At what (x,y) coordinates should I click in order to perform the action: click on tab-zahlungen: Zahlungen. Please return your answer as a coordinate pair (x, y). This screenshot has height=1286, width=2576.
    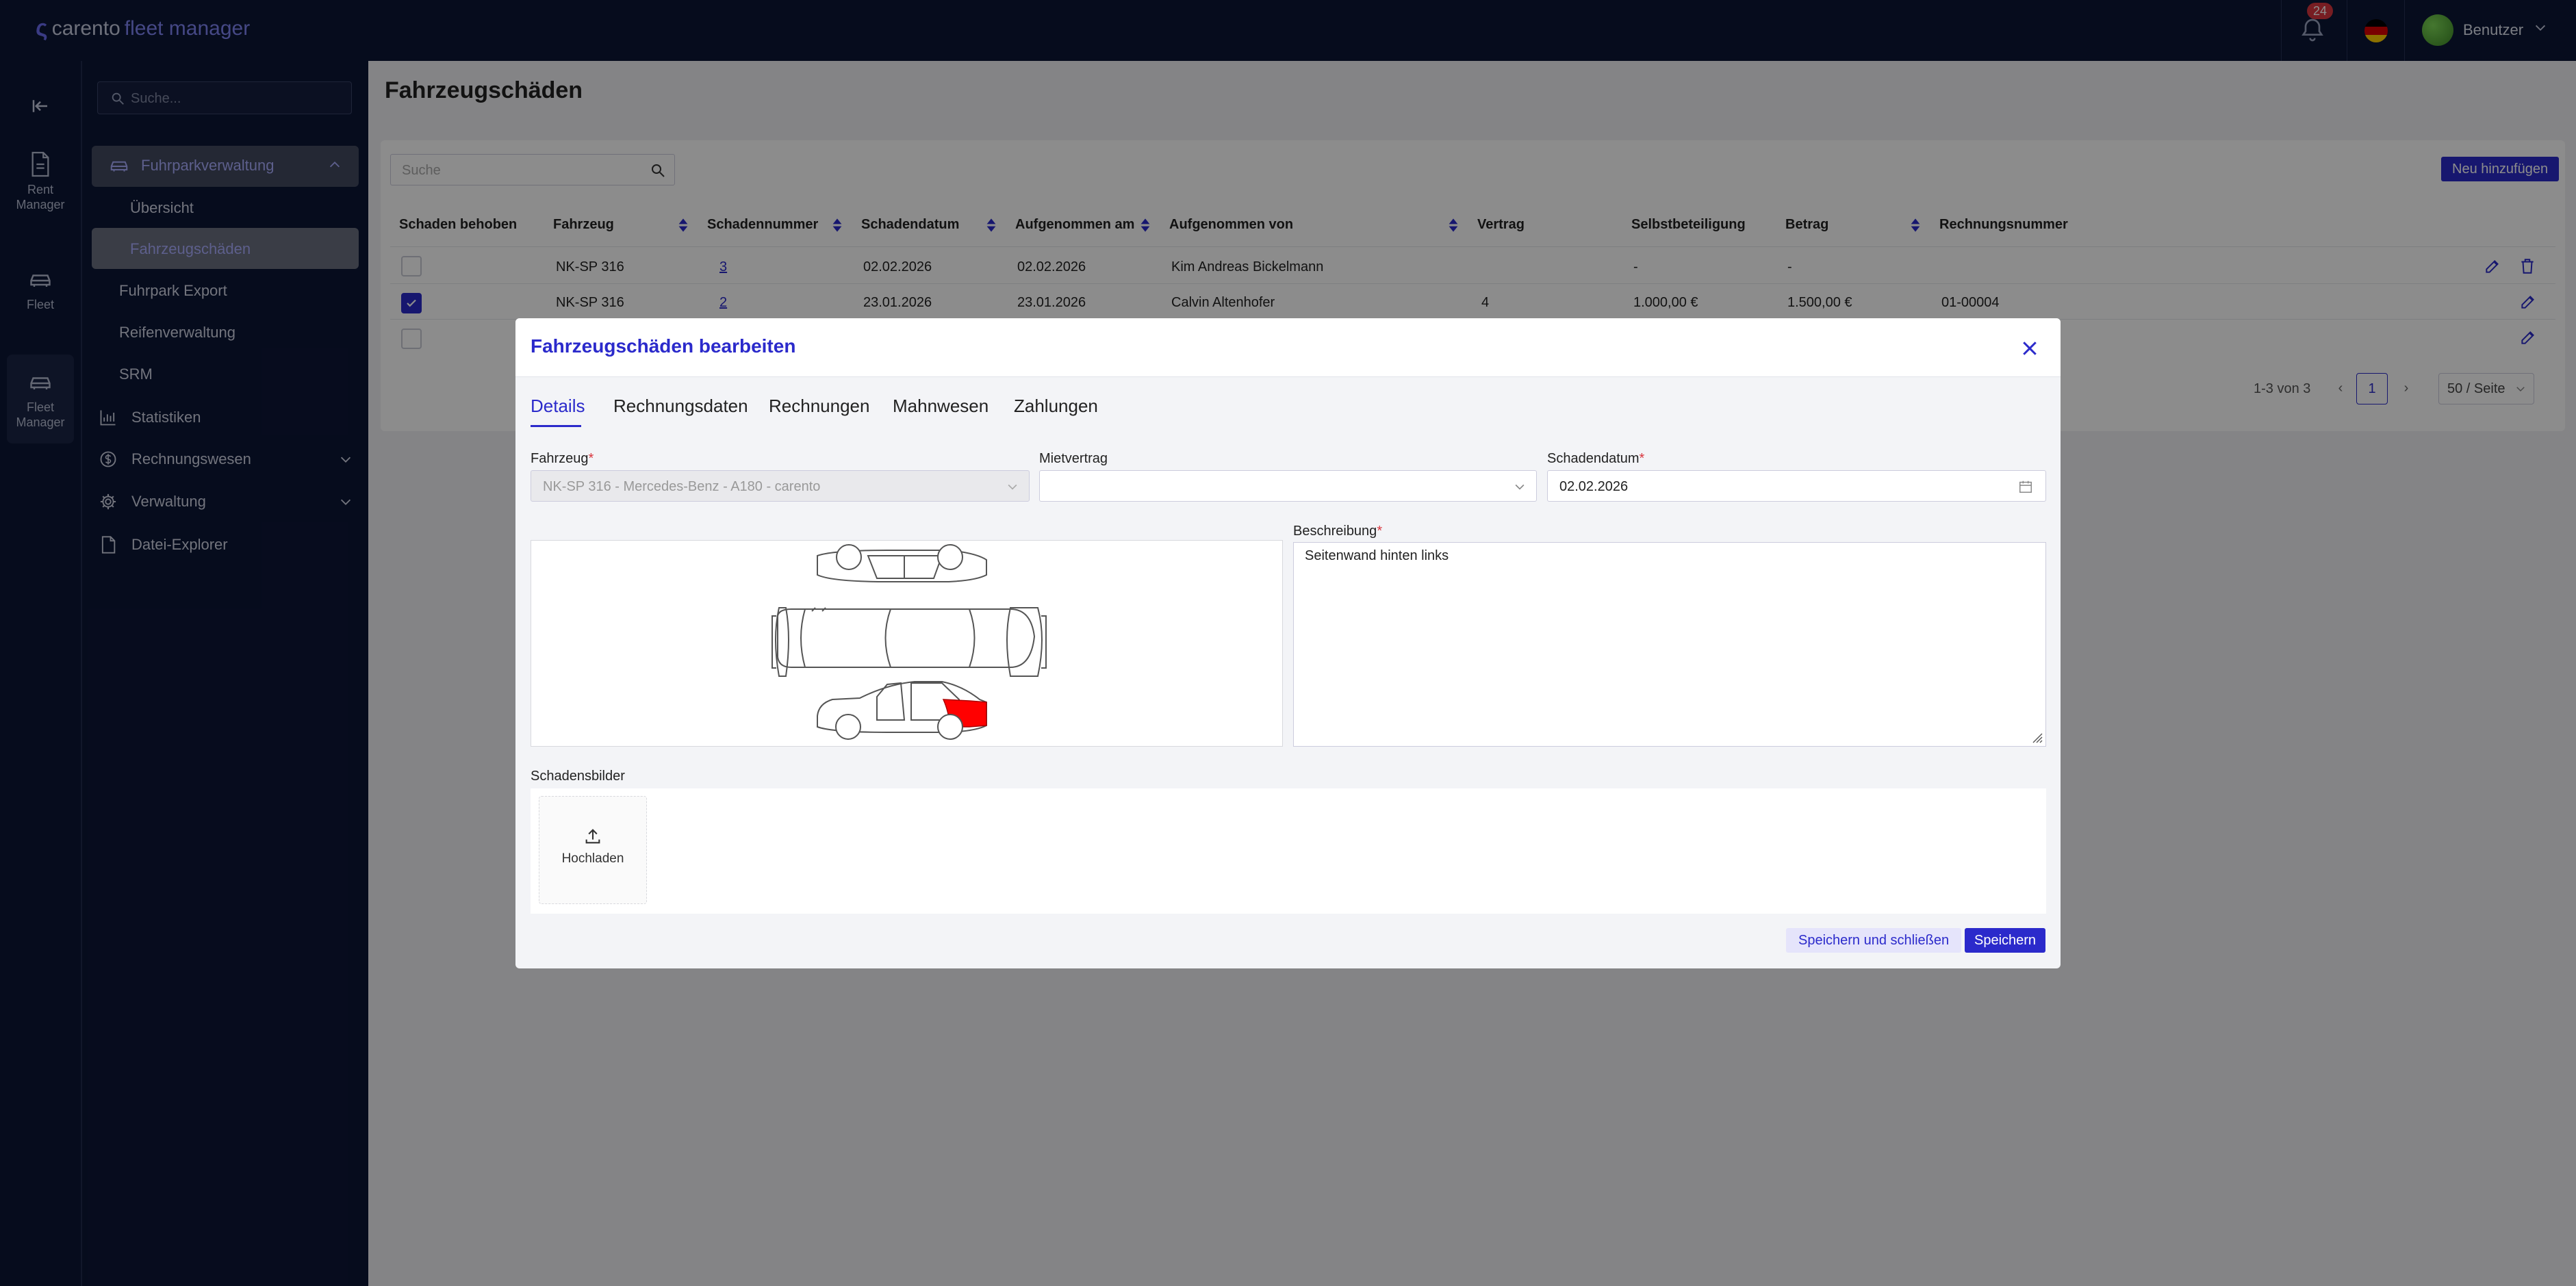
    Looking at the image, I should click on (1056, 406).